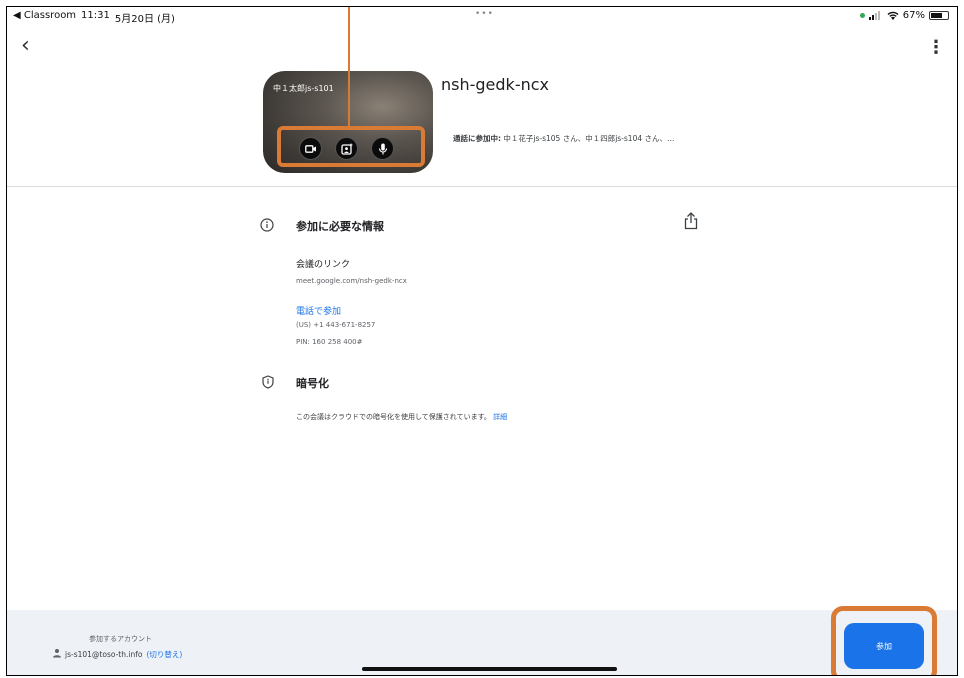  What do you see at coordinates (120, 639) in the screenshot?
I see `account-label: 参加するアカウント` at bounding box center [120, 639].